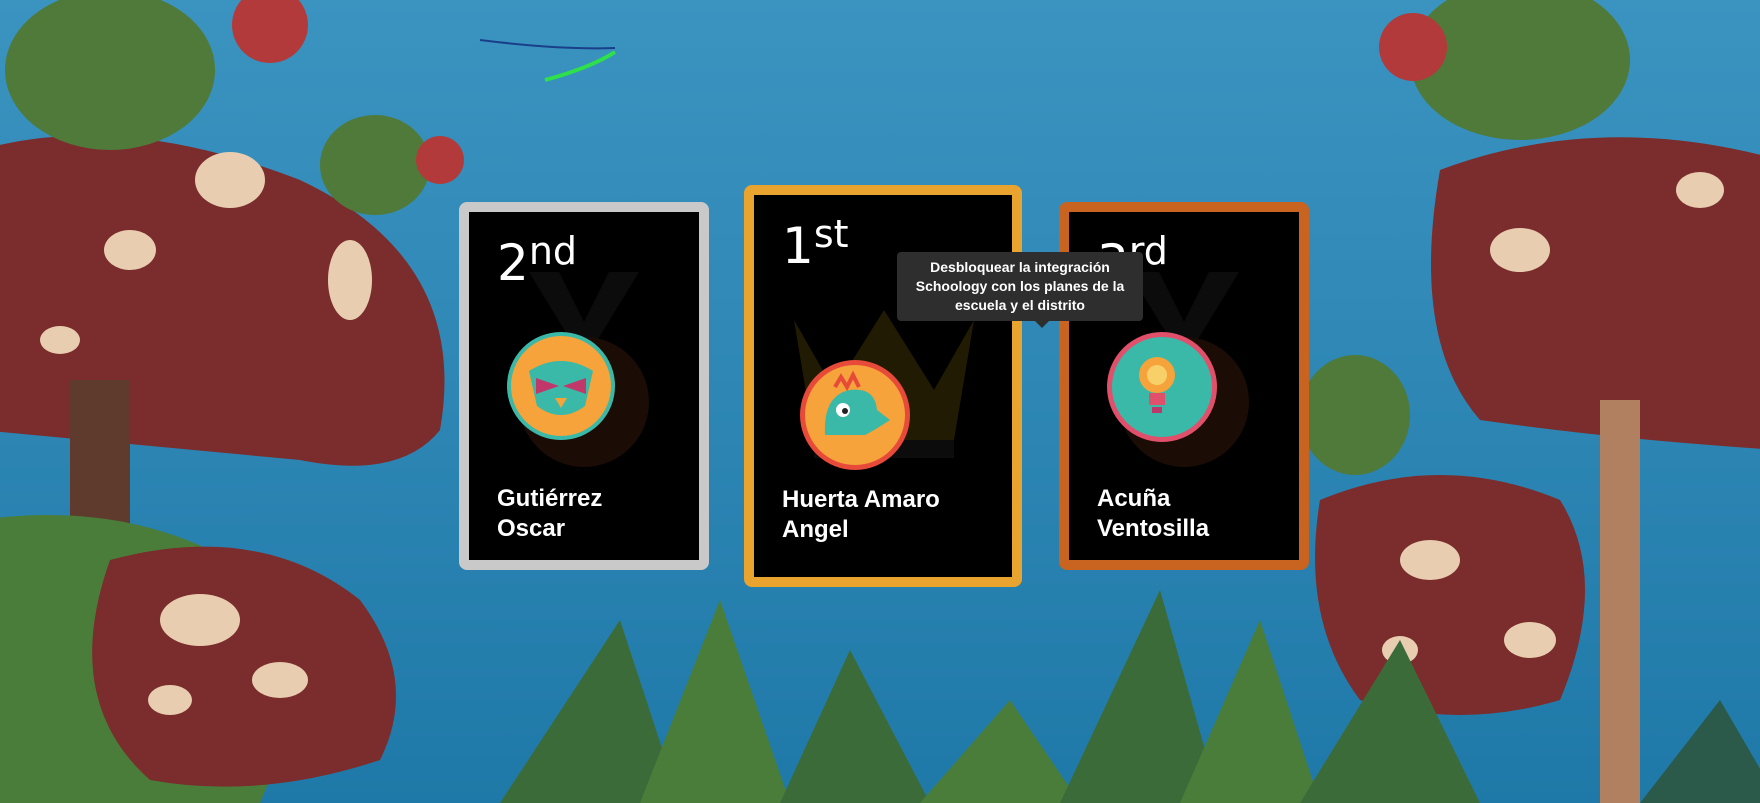  Describe the element at coordinates (537, 260) in the screenshot. I see `rank-label: 2nd` at that location.